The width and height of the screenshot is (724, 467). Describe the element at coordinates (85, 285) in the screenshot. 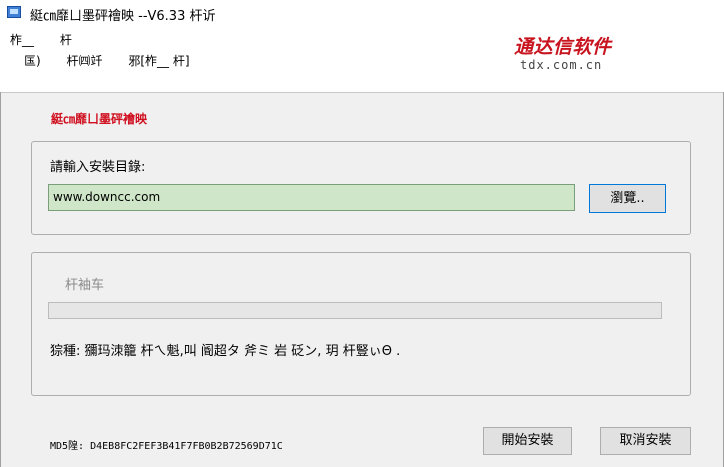

I see `progress-label: 杆袖车` at that location.